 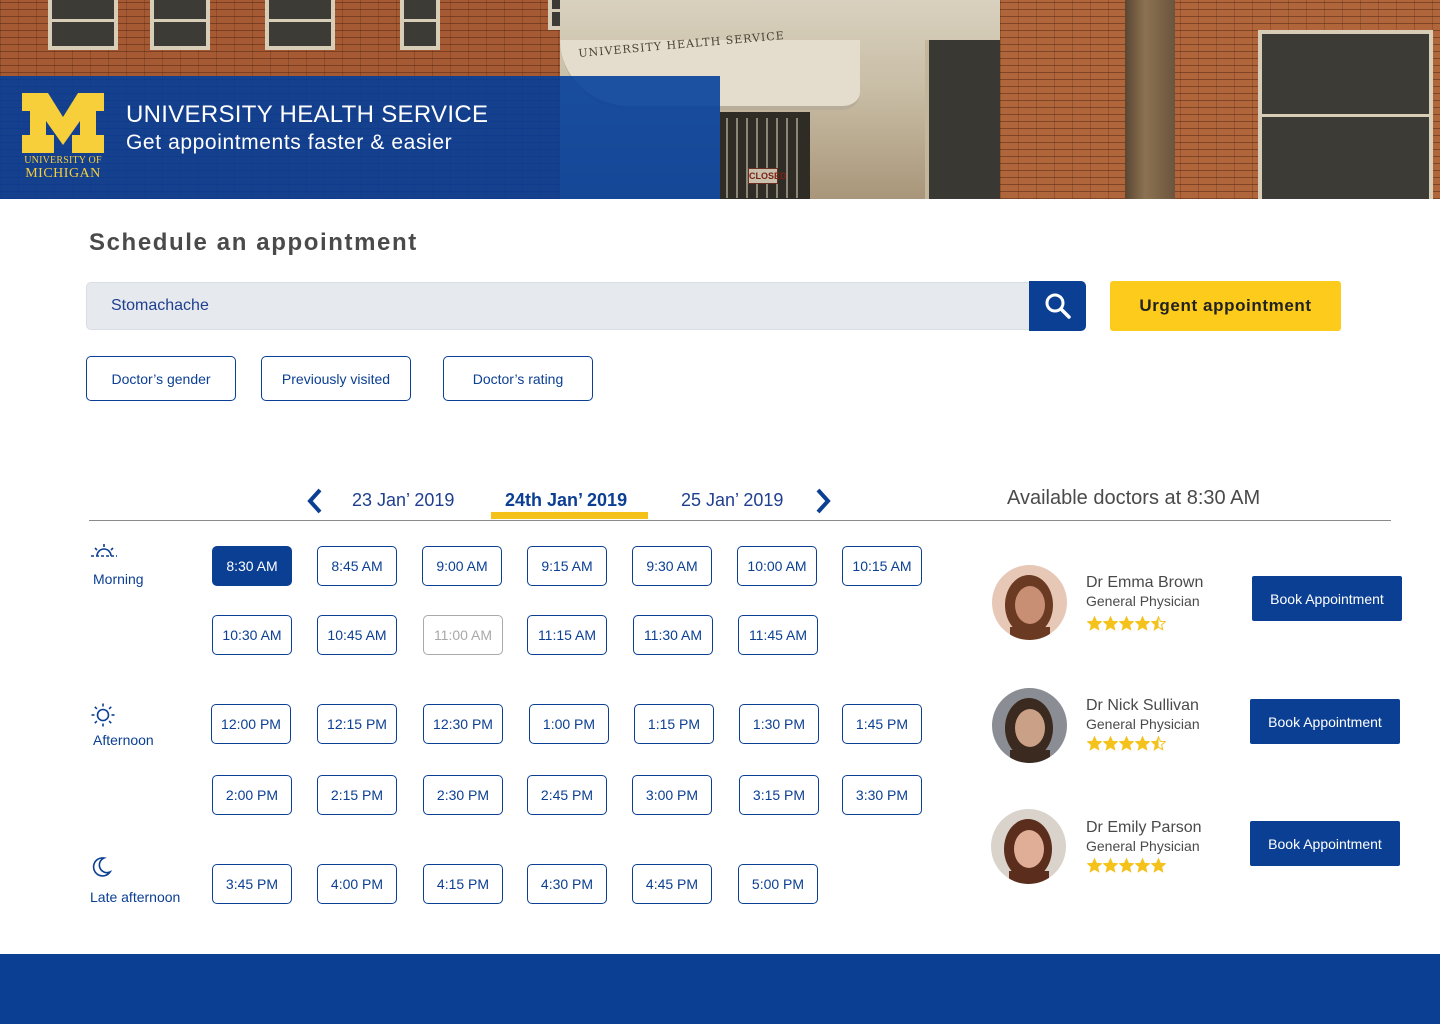 I want to click on time-slot-button: 8:30 AM, so click(x=252, y=566).